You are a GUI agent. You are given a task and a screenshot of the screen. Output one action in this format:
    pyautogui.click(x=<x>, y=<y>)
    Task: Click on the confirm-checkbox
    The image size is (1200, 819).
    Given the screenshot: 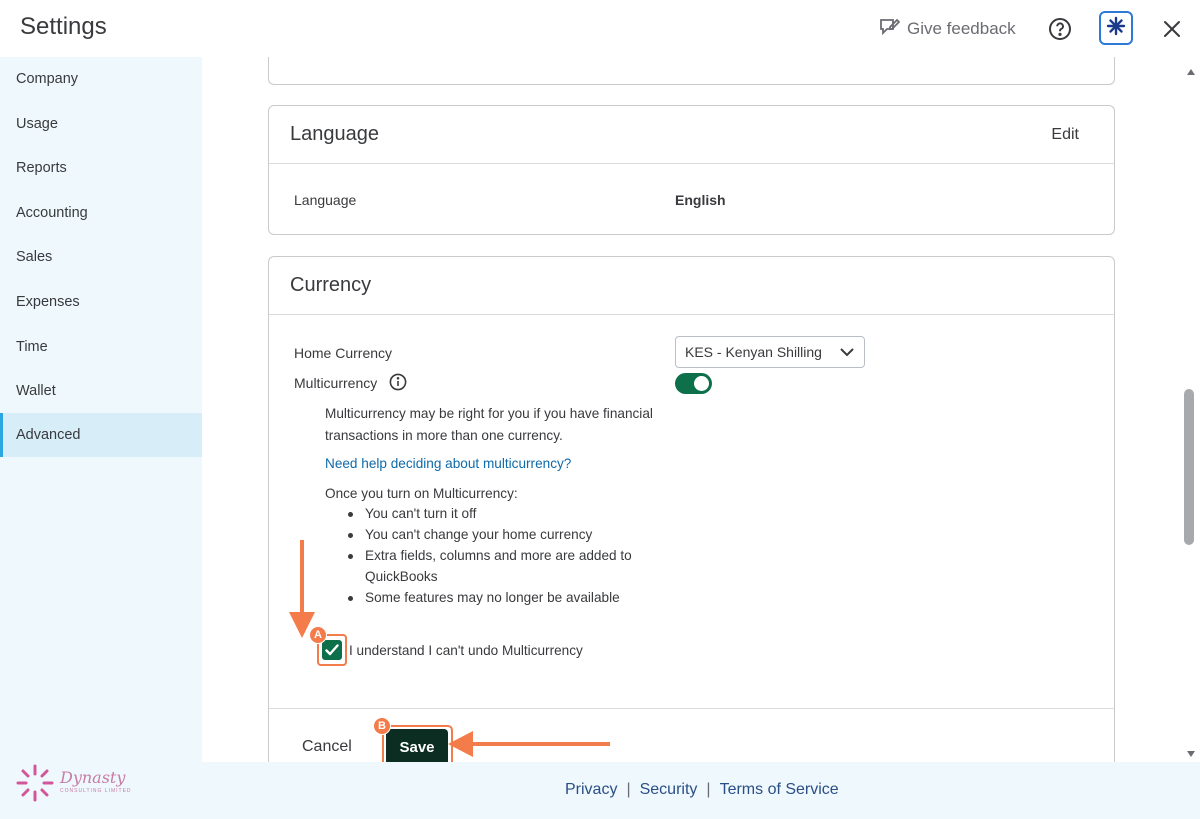 What is the action you would take?
    pyautogui.click(x=332, y=650)
    